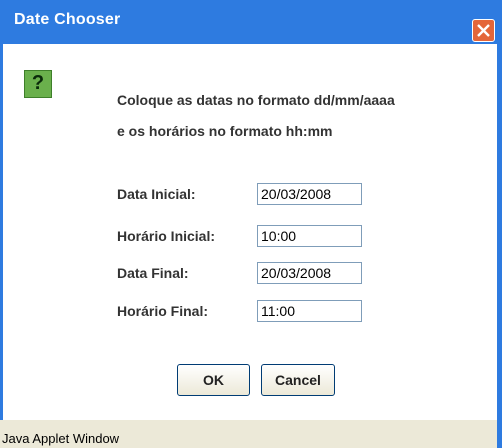 Image resolution: width=502 pixels, height=448 pixels. I want to click on message-line-1: Coloque as datas no formato dd/mm/aaaa, so click(256, 100).